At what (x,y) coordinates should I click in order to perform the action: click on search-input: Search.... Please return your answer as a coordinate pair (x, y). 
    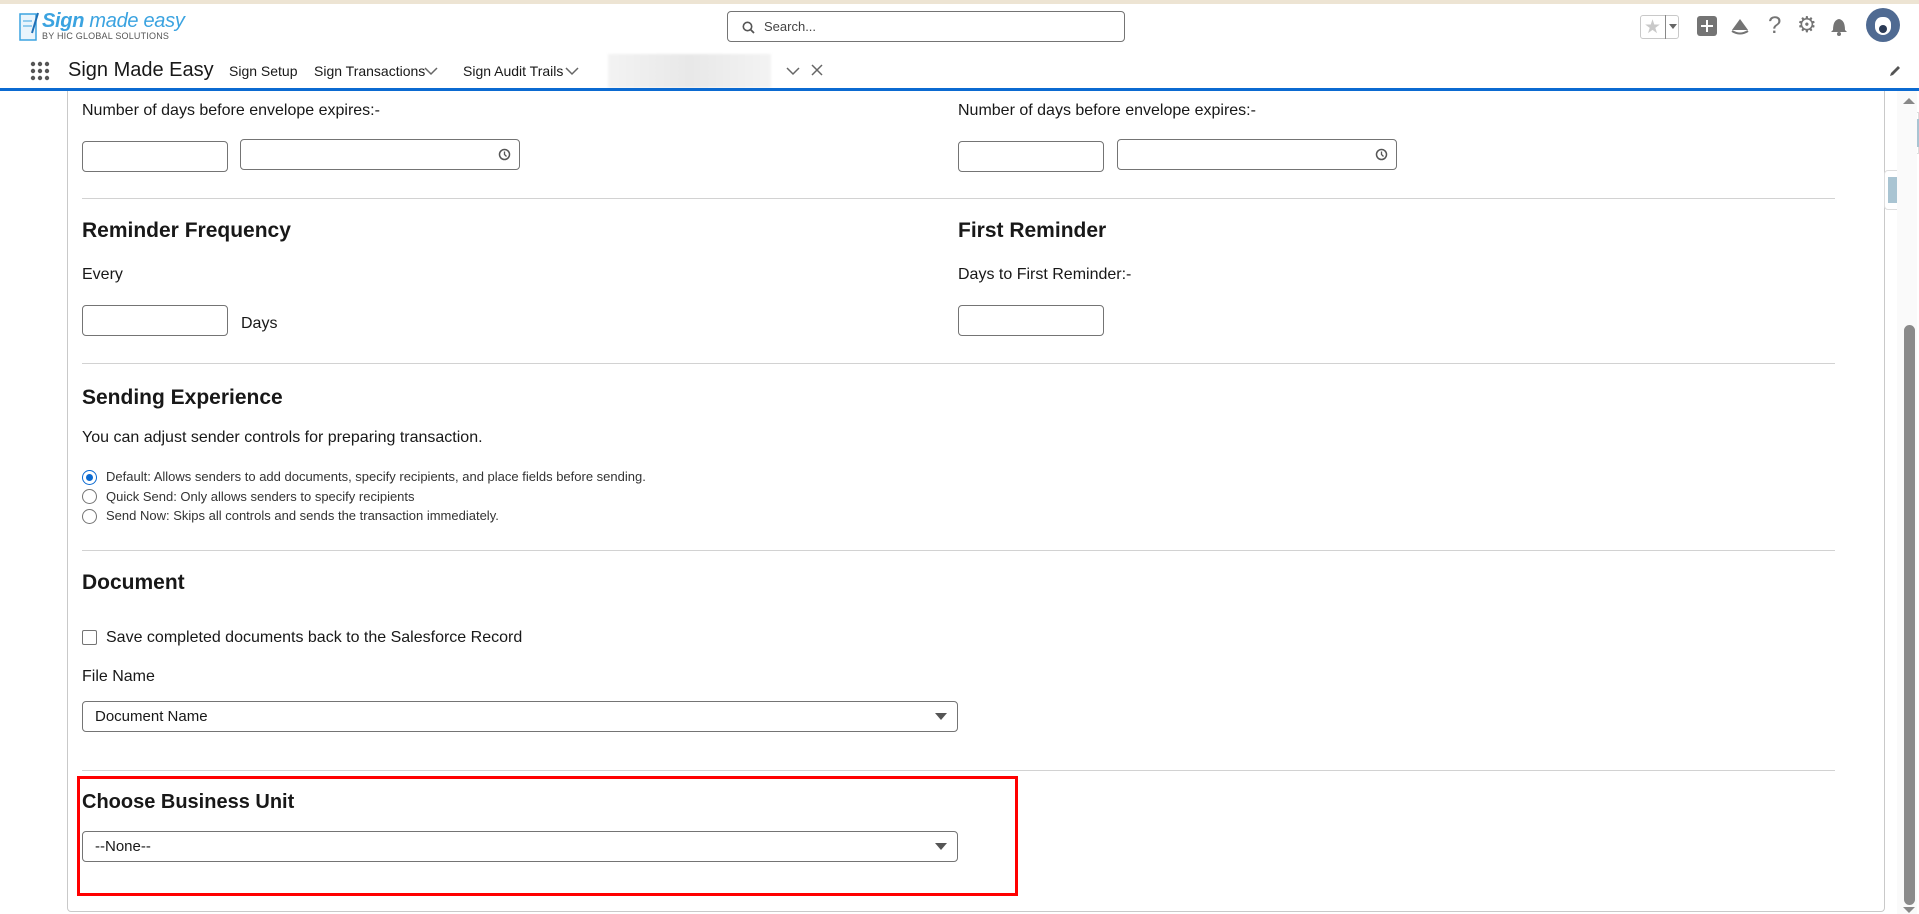
    Looking at the image, I should click on (926, 26).